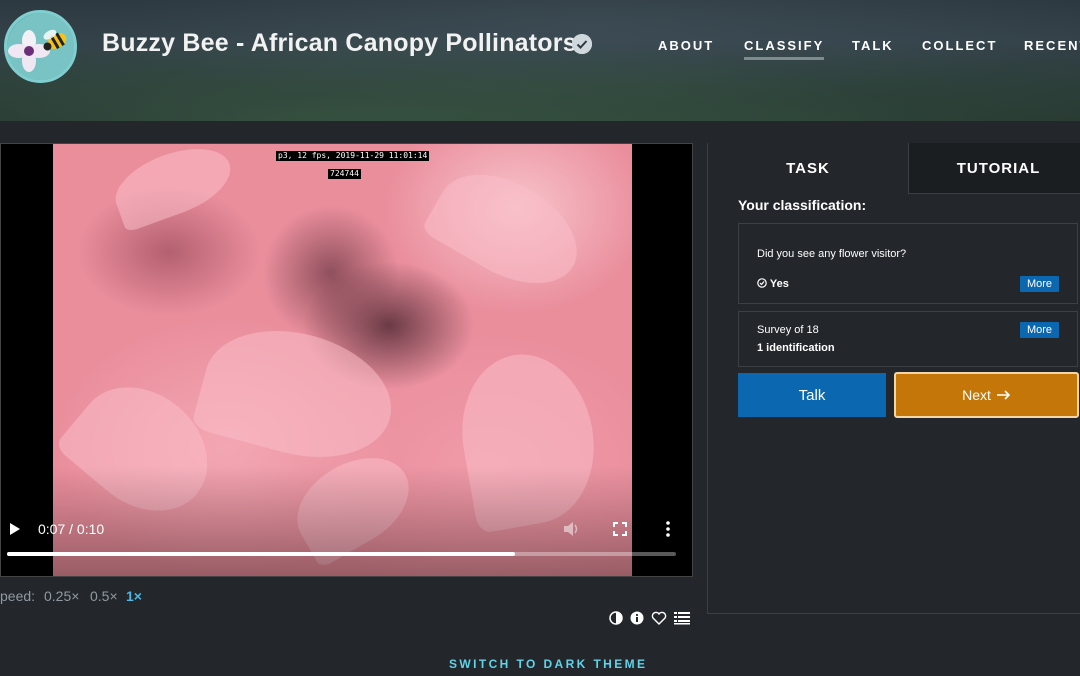 Image resolution: width=1080 pixels, height=676 pixels. Describe the element at coordinates (616, 618) in the screenshot. I see `invert-colors-icon` at that location.